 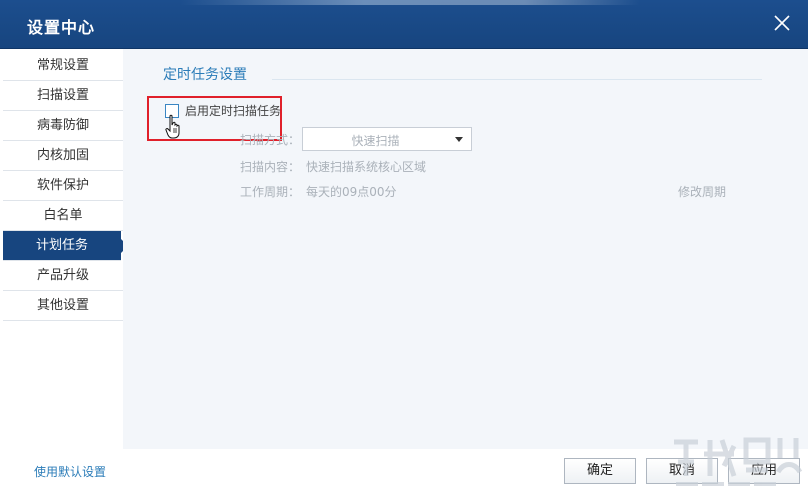 What do you see at coordinates (63, 156) in the screenshot?
I see `sidebar-item-kernel: 内核加固` at bounding box center [63, 156].